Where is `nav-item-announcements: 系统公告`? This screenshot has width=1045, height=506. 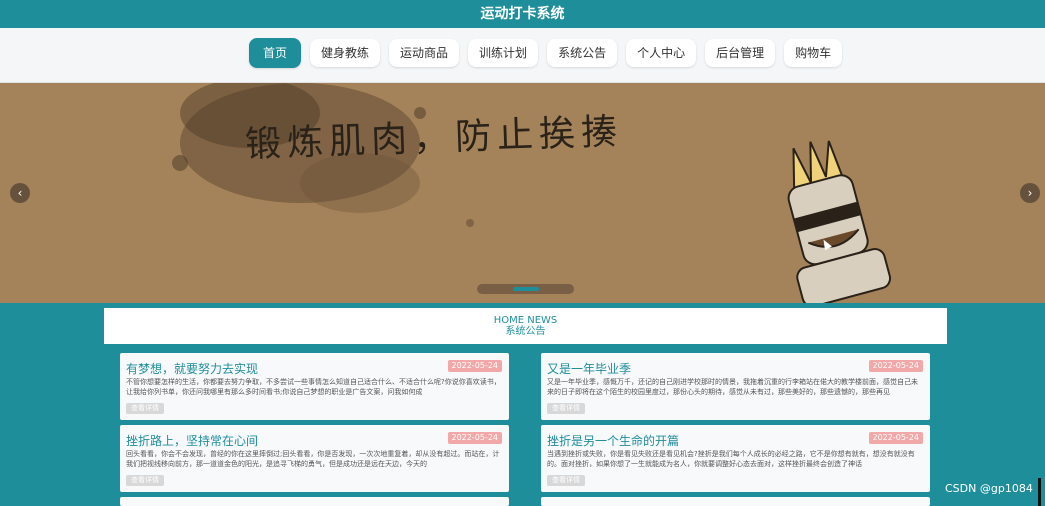 nav-item-announcements: 系统公告 is located at coordinates (582, 53).